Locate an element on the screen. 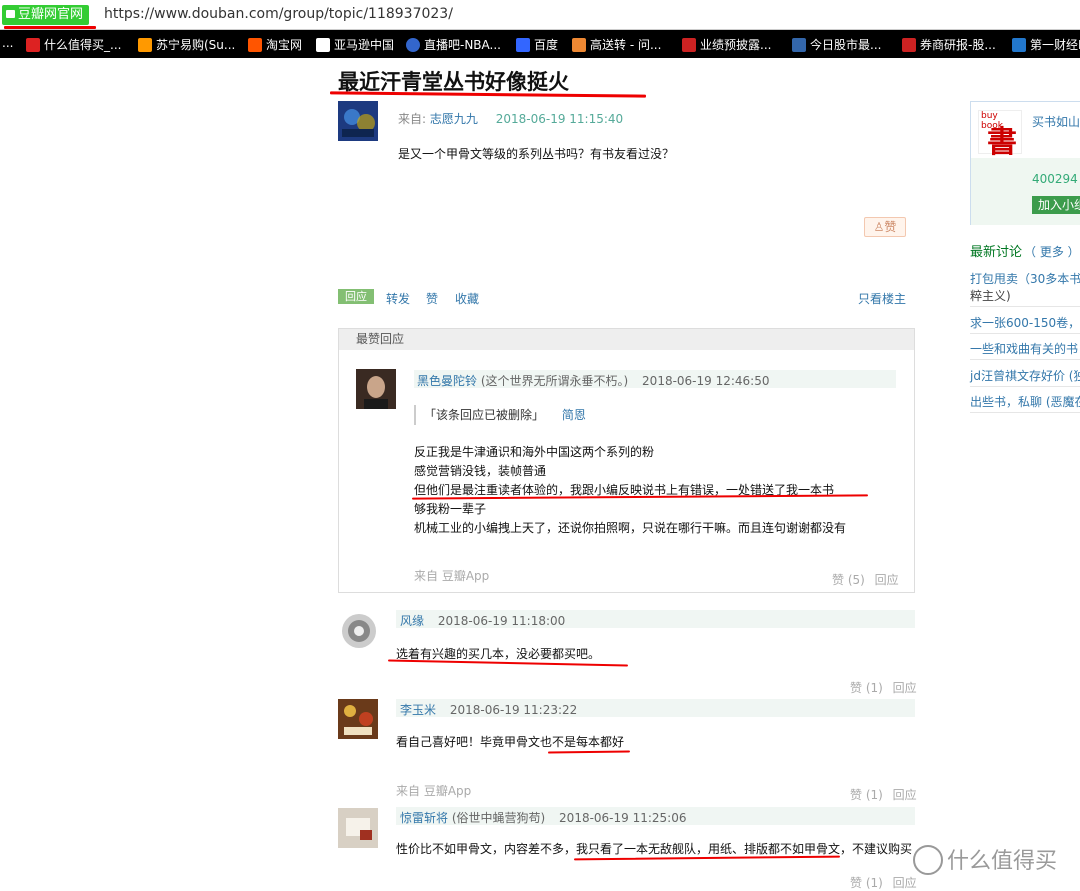 Image resolution: width=1080 pixels, height=891 pixels. reply-datetime: 2018-06-19 11:23:22 is located at coordinates (513, 710).